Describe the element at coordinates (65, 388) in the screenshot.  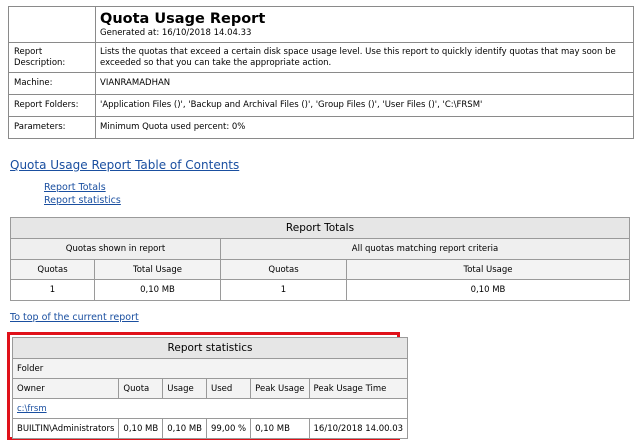
I see `col-owner: Owner` at that location.